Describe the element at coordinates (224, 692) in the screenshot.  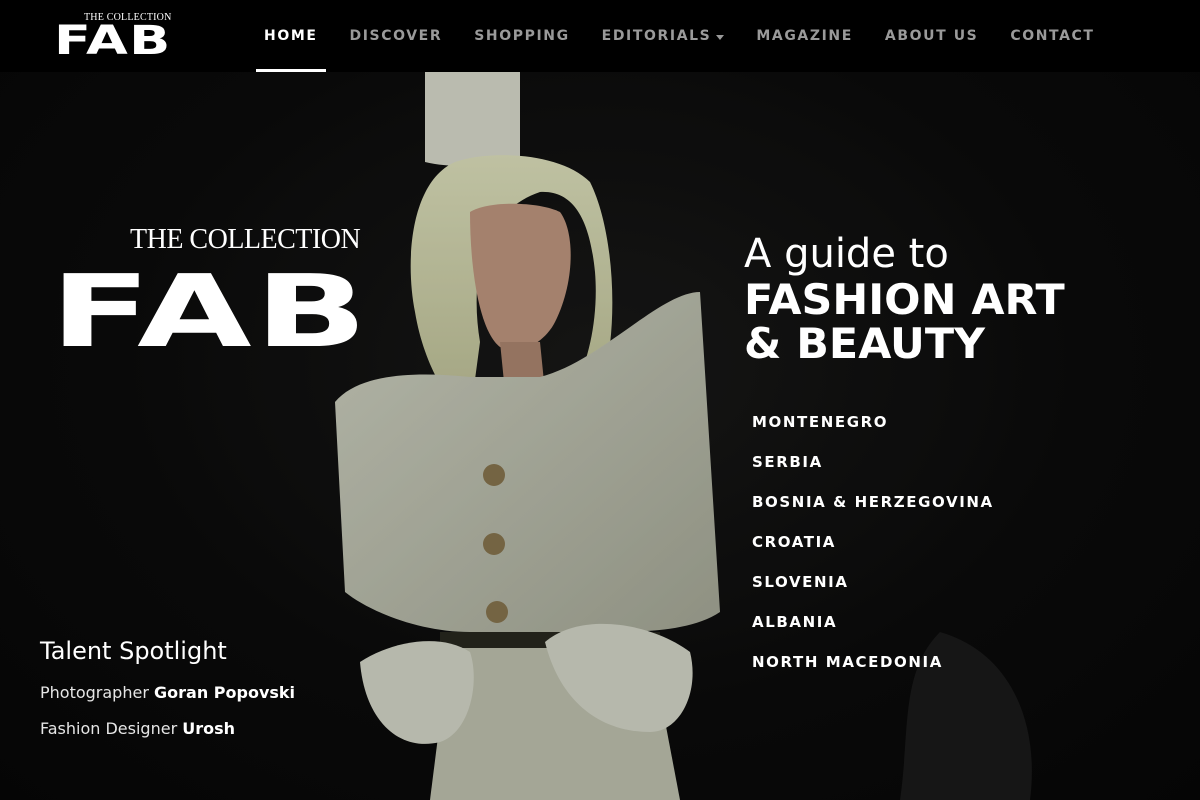
I see `credit-name: Goran Popovski` at that location.